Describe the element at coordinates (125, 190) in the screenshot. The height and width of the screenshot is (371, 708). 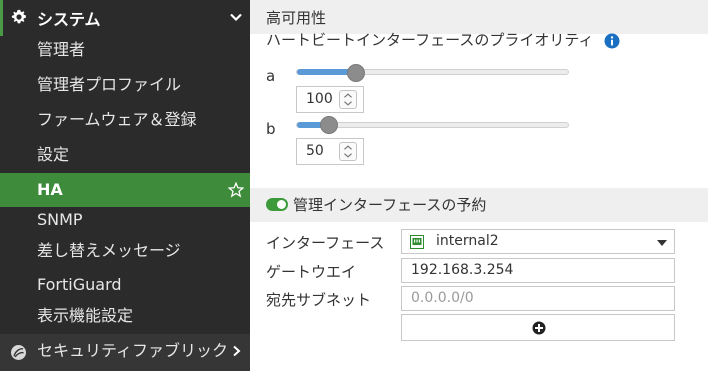
I see `sidebar-item-ha: HA` at that location.